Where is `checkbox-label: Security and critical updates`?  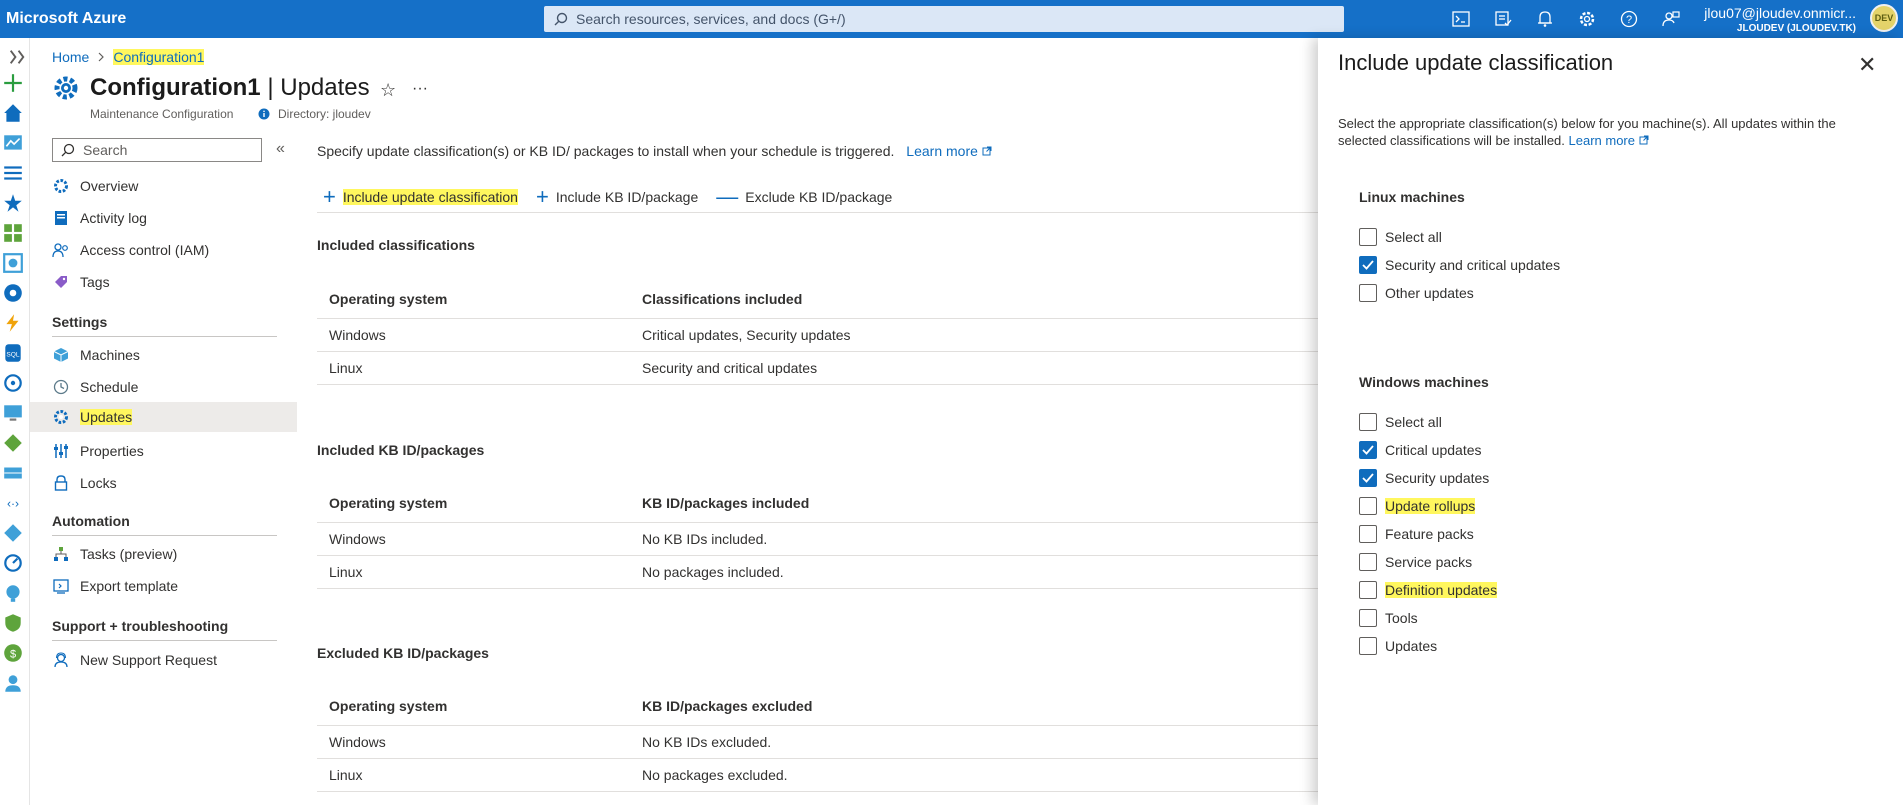 checkbox-label: Security and critical updates is located at coordinates (1473, 265).